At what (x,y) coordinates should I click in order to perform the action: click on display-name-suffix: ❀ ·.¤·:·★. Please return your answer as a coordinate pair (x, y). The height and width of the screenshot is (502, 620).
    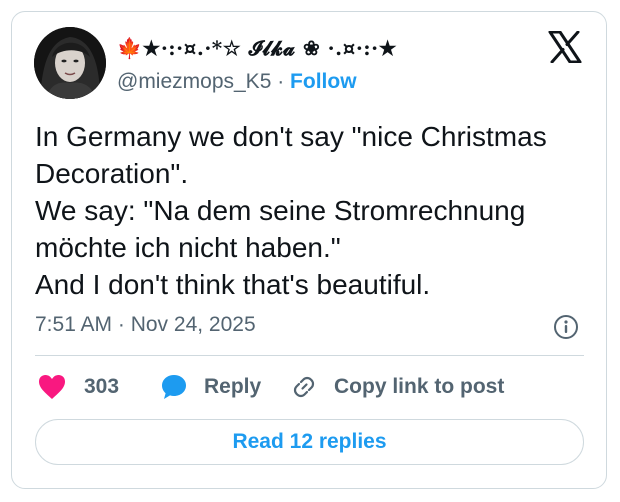
    Looking at the image, I should click on (346, 48).